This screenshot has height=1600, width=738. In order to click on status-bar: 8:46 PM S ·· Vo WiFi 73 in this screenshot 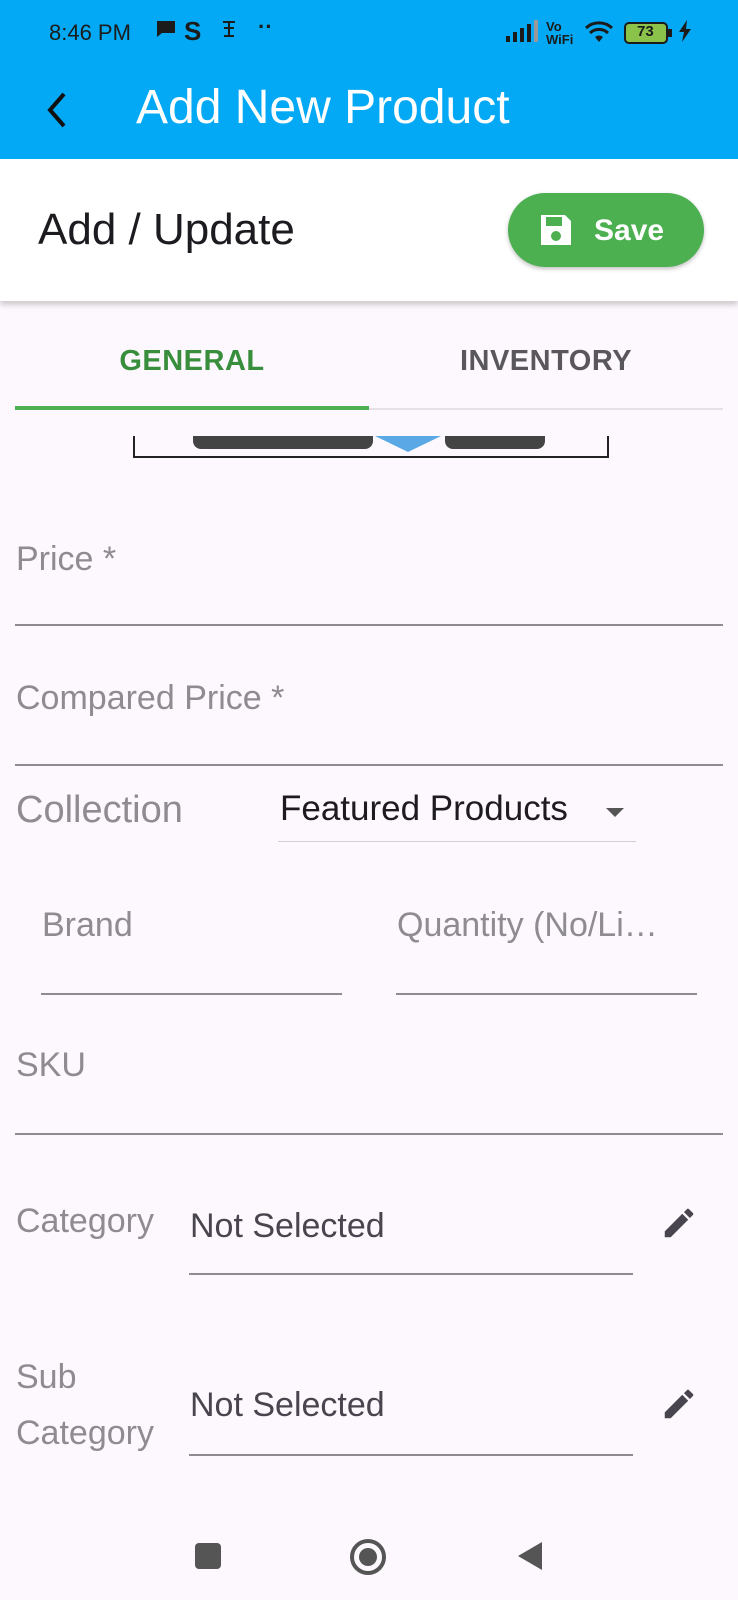, I will do `click(369, 33)`.